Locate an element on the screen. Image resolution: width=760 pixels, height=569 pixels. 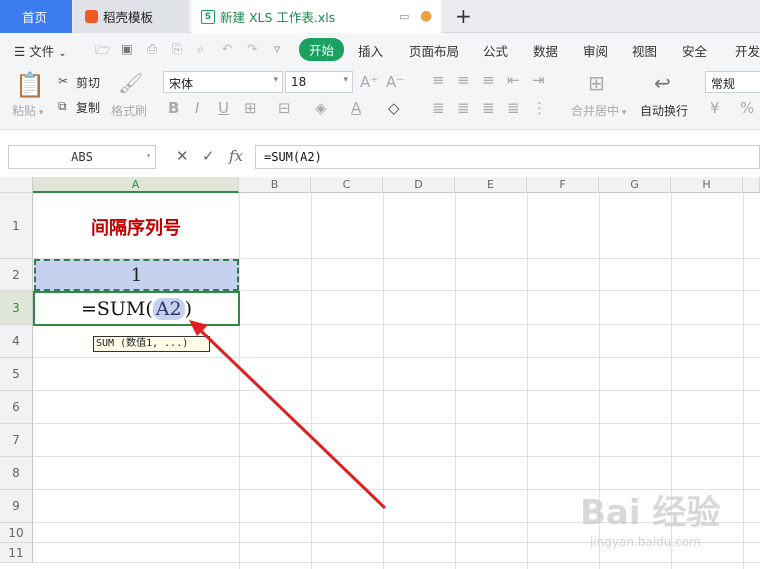
annotation-arrow is located at coordinates (288, 415).